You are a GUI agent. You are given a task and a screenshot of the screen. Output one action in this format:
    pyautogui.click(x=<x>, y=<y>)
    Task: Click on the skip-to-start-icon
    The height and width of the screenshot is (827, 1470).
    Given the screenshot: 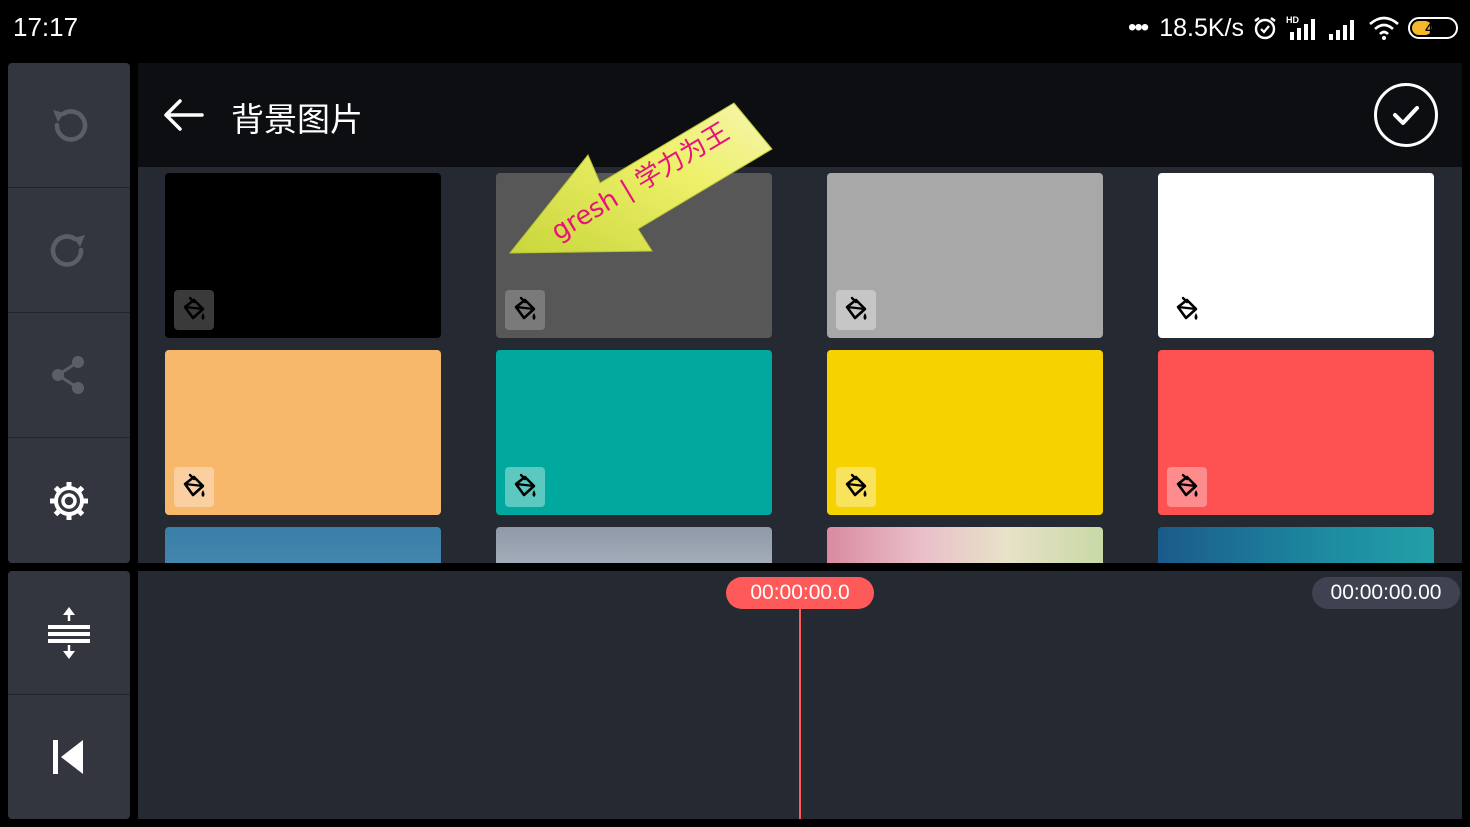 What is the action you would take?
    pyautogui.click(x=68, y=757)
    